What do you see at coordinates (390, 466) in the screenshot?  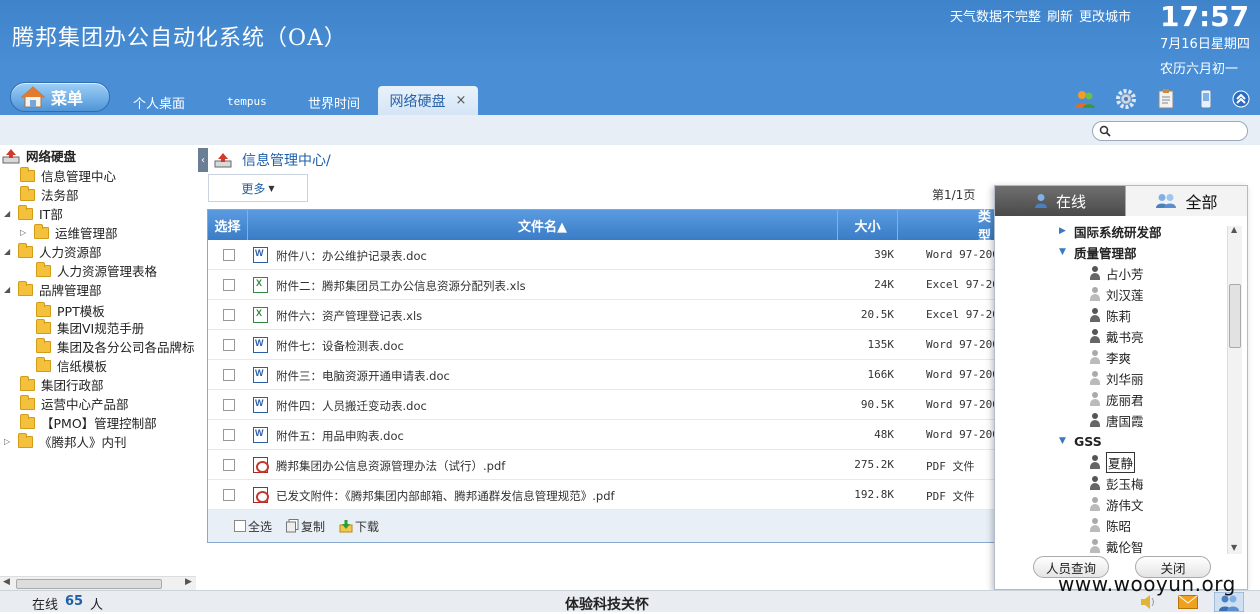 I see `file-name-link: 腾邦集团办公信息资源管理办法（试行）.pdf` at bounding box center [390, 466].